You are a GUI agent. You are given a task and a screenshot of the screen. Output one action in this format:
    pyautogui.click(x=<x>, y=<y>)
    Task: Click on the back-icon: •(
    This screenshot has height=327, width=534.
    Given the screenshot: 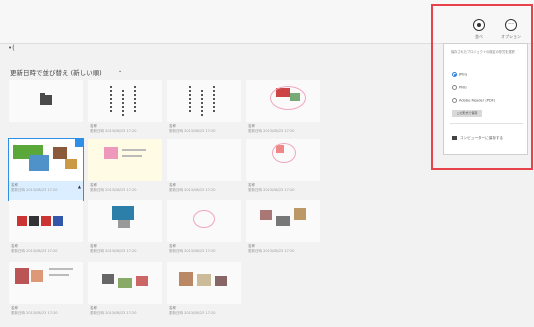 What is the action you would take?
    pyautogui.click(x=11, y=48)
    